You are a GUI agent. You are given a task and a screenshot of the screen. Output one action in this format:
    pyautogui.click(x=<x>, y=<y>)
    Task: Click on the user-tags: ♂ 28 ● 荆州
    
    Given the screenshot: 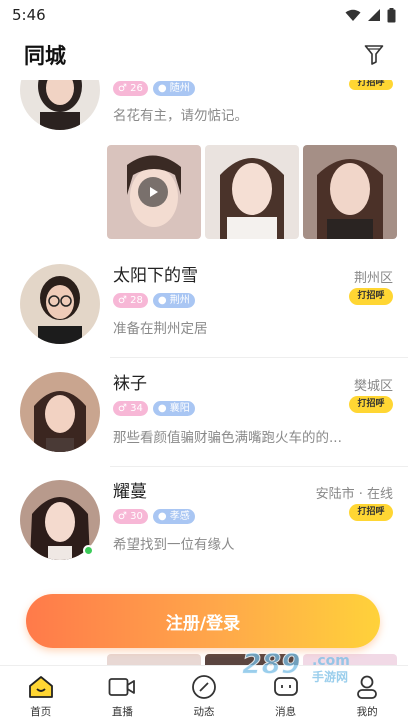 What is the action you would take?
    pyautogui.click(x=154, y=300)
    